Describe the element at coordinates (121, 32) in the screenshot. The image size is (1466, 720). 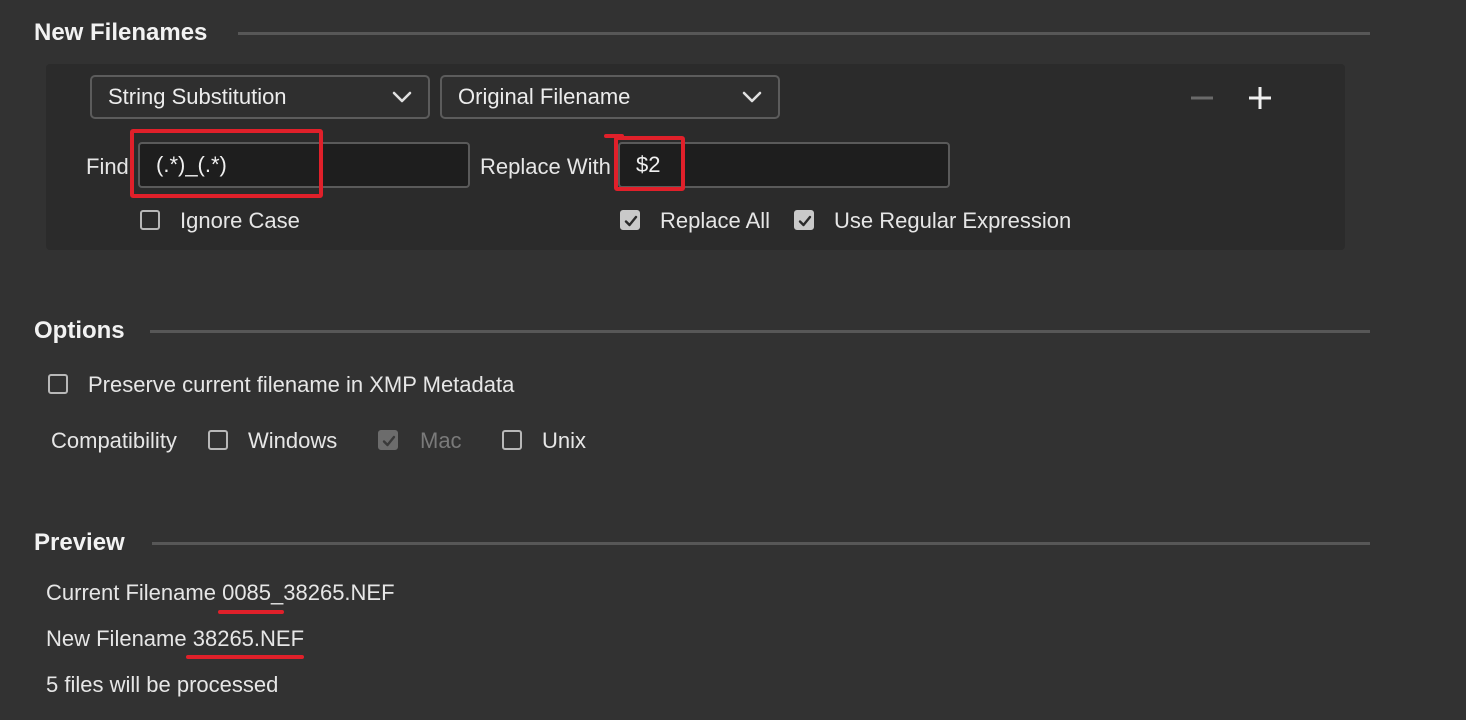
I see `new-filenames-heading: New Filenames` at that location.